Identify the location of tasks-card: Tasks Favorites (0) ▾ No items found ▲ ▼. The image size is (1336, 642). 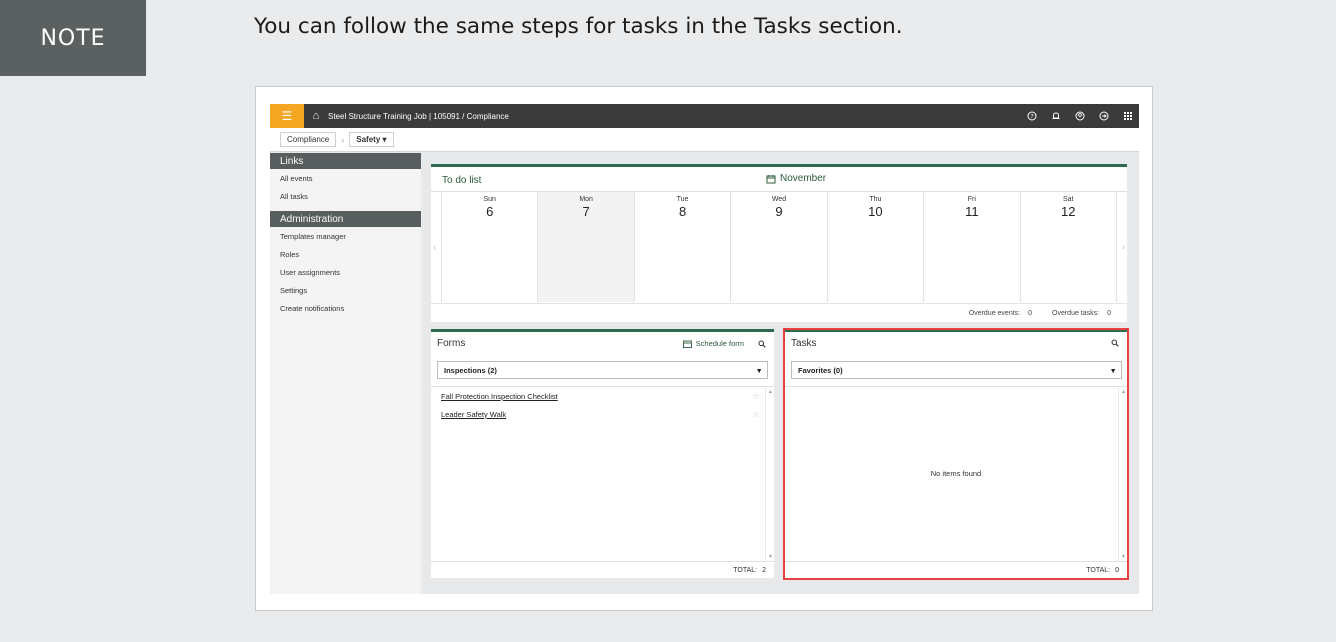
(956, 453).